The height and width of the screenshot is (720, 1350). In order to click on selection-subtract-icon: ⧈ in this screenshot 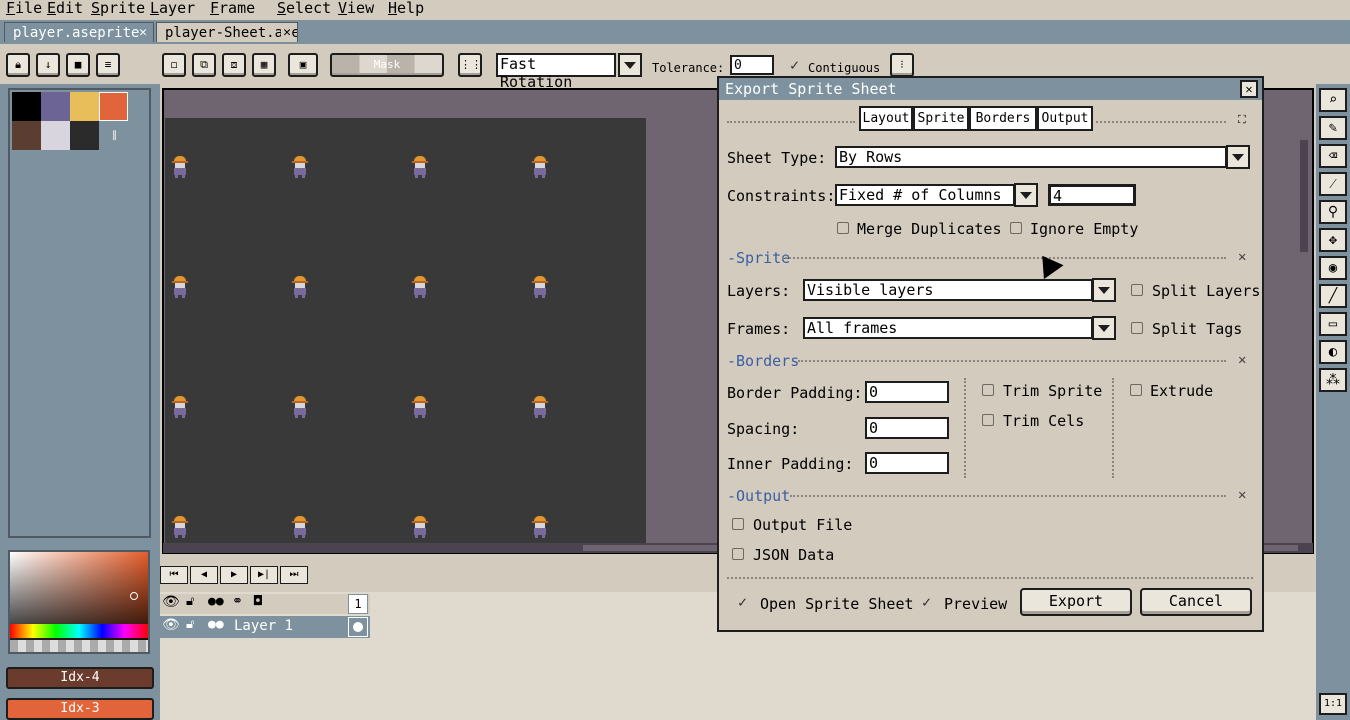, I will do `click(234, 65)`.